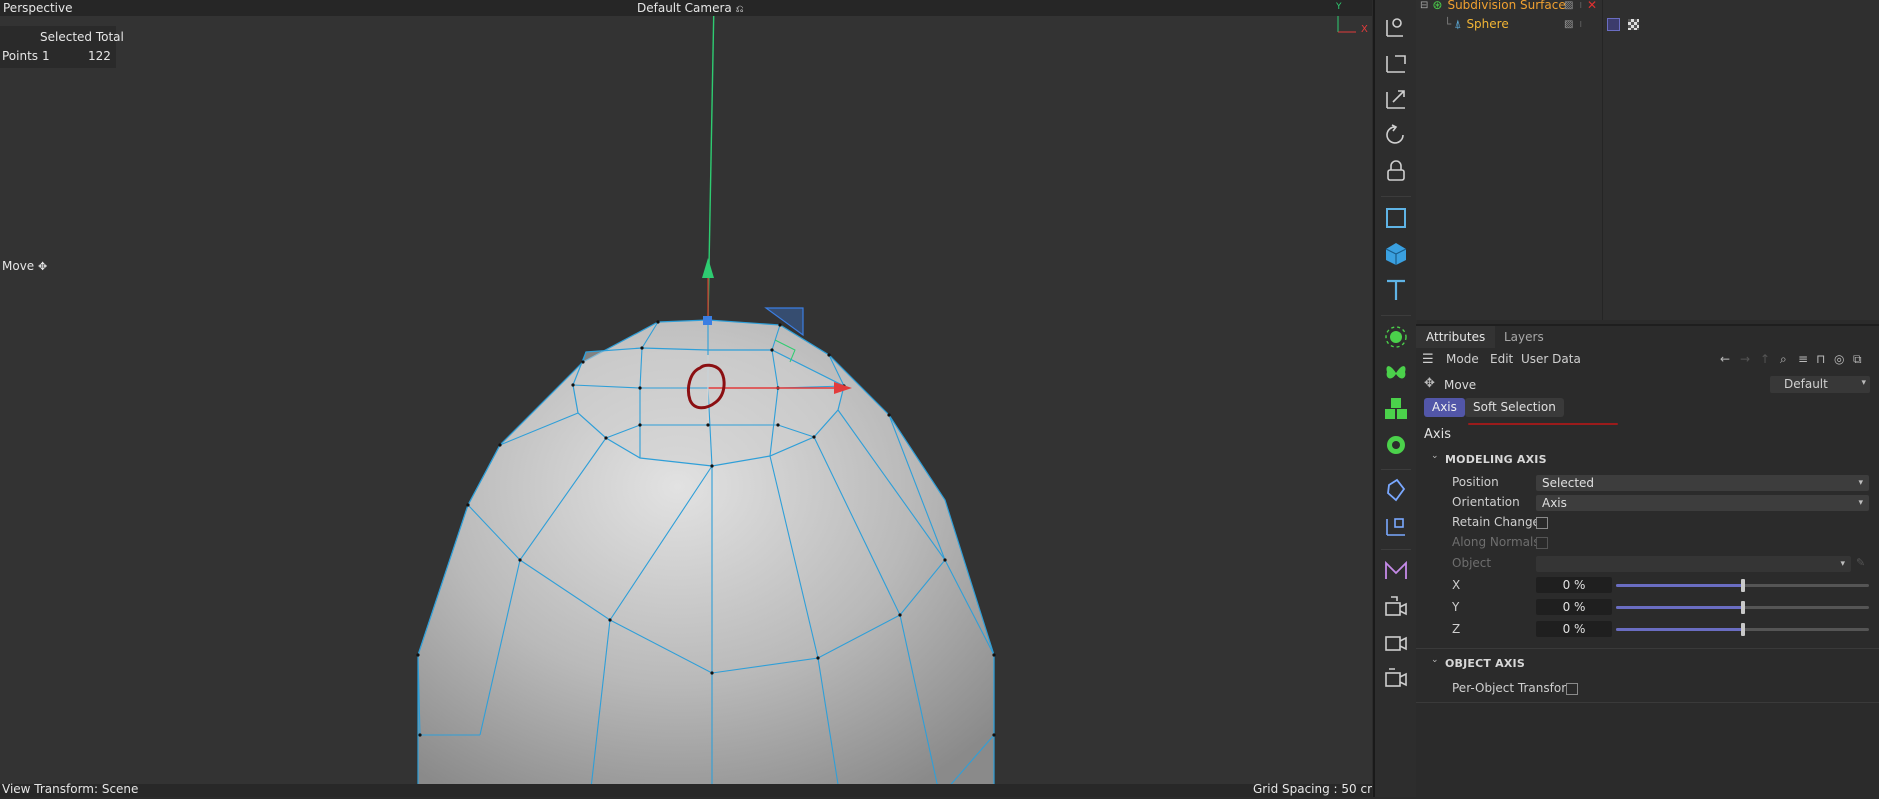 The width and height of the screenshot is (1879, 799). What do you see at coordinates (1499, 522) in the screenshot?
I see `retain-changes-label: Retain Changes` at bounding box center [1499, 522].